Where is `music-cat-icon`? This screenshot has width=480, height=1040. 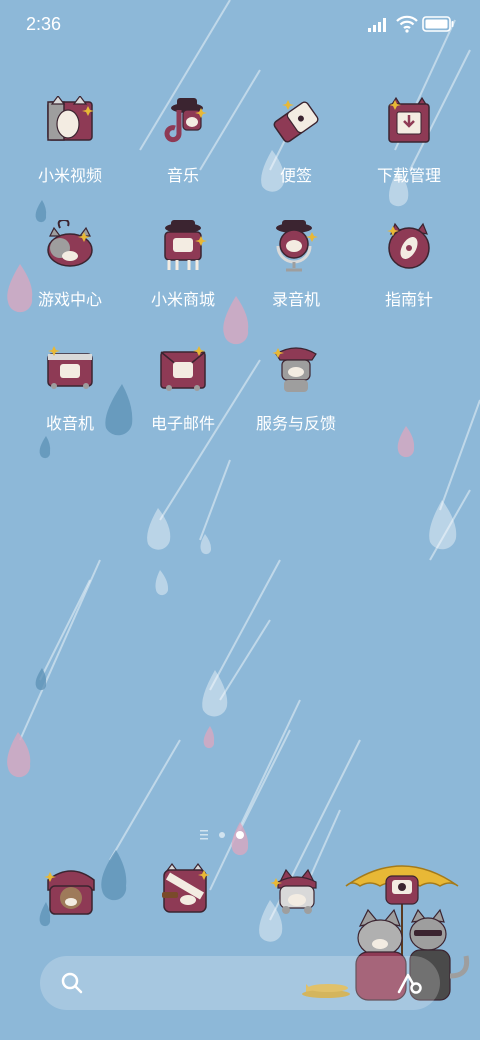
music-cat-icon is located at coordinates (185, 120).